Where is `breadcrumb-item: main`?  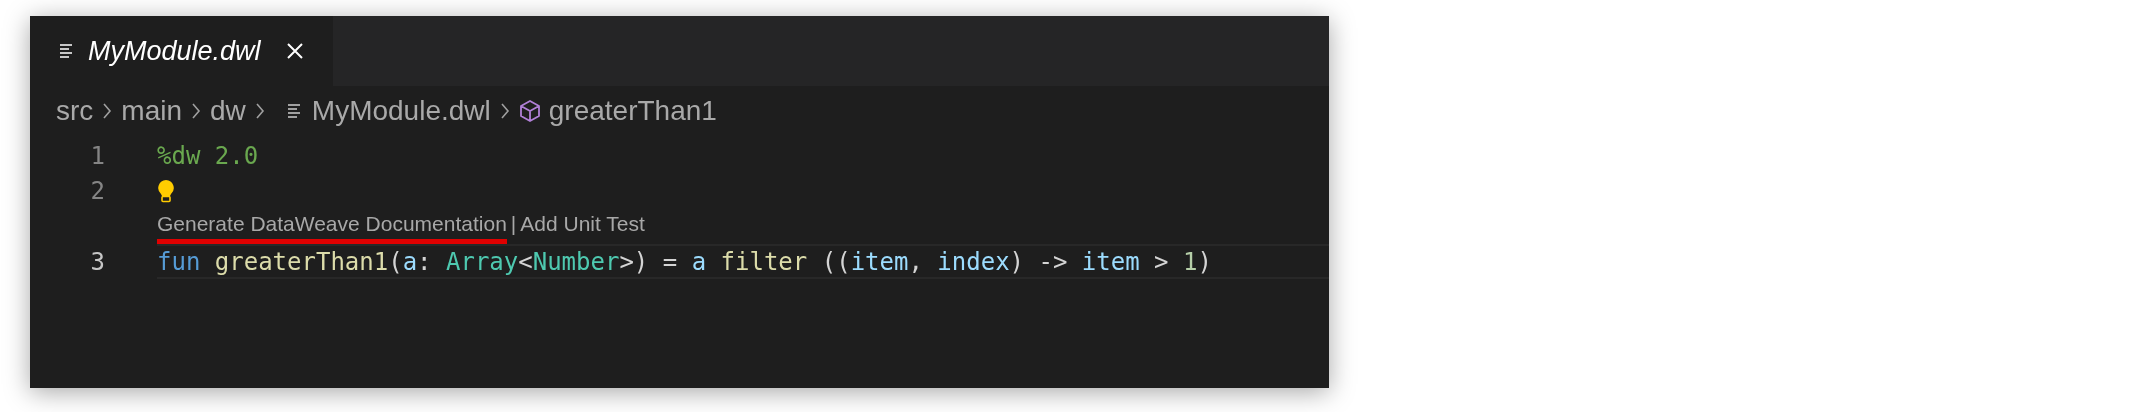
breadcrumb-item: main is located at coordinates (152, 111).